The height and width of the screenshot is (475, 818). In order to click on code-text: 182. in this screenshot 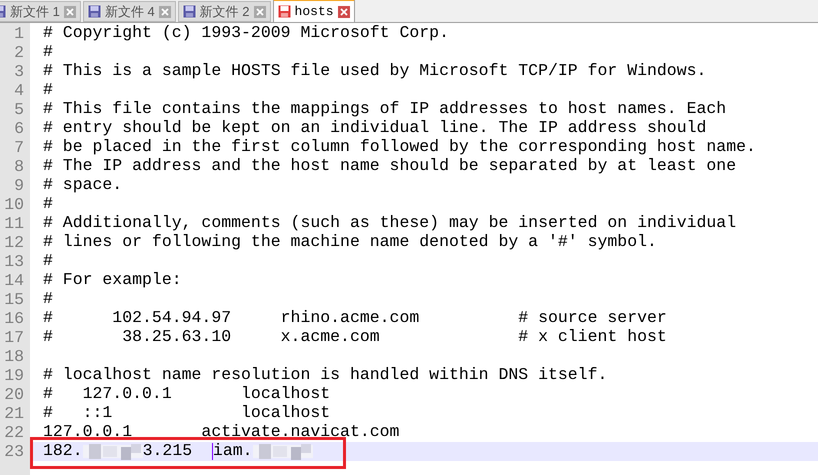, I will do `click(63, 451)`.